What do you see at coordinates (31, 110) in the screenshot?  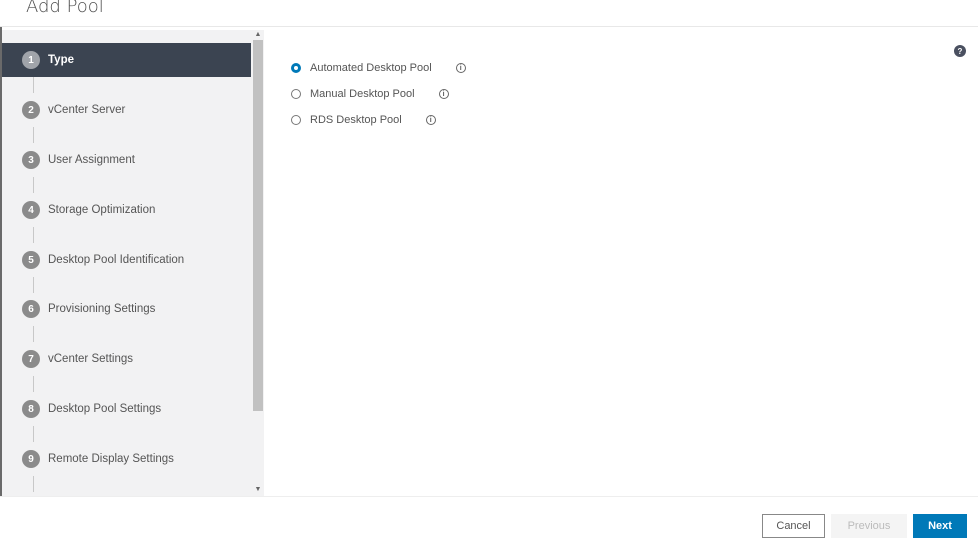 I see `step-number: 2` at bounding box center [31, 110].